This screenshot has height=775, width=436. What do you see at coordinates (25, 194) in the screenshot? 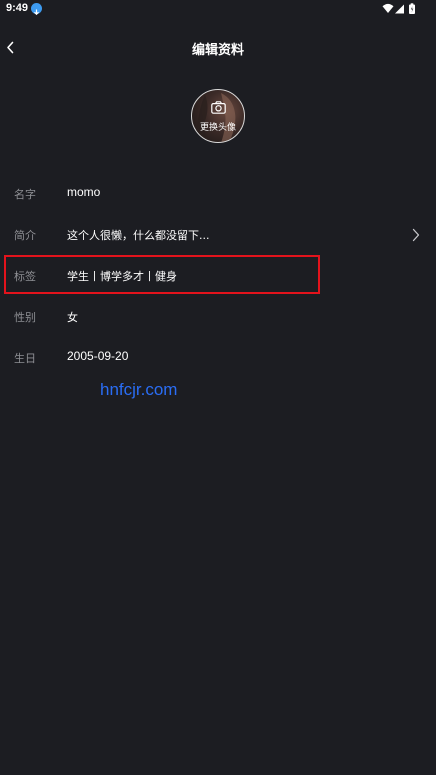
I see `name-label: 名字` at bounding box center [25, 194].